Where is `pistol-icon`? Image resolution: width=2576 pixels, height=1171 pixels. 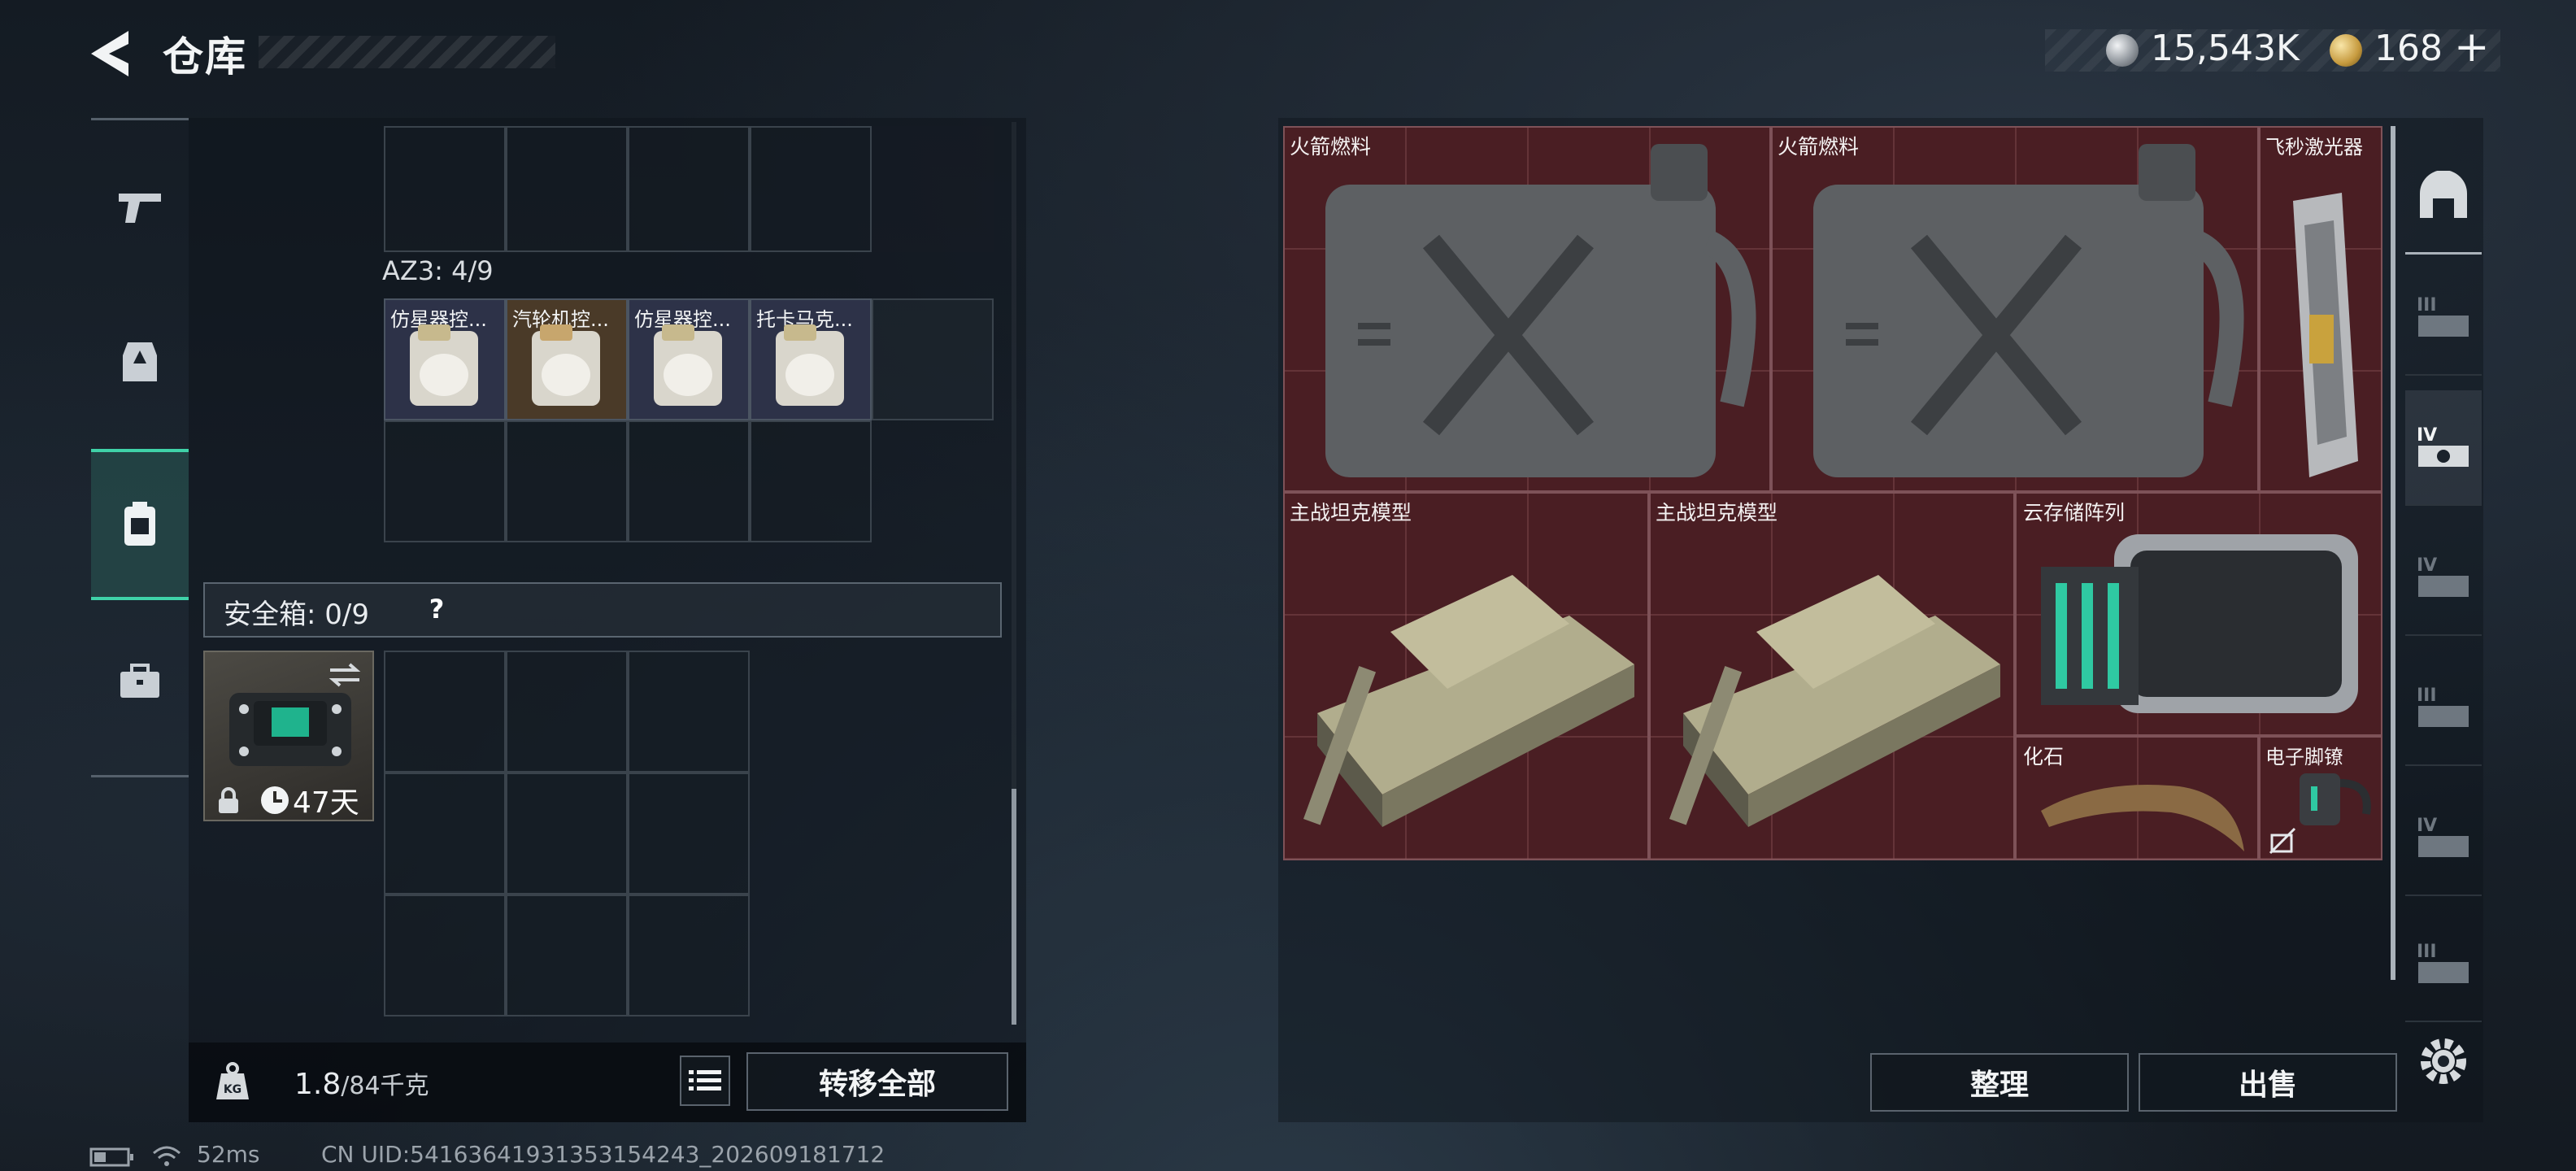 pistol-icon is located at coordinates (140, 208).